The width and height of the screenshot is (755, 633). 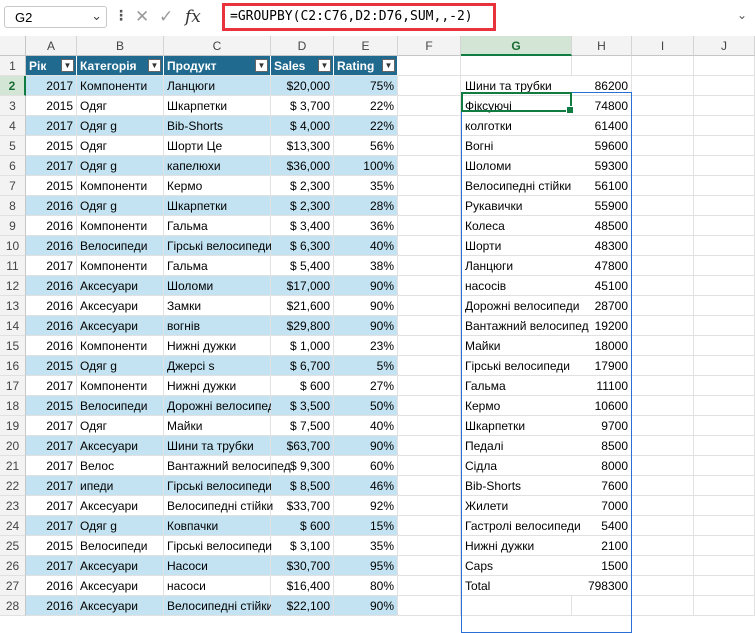 I want to click on groupby-sales-cell: 1500, so click(x=602, y=566).